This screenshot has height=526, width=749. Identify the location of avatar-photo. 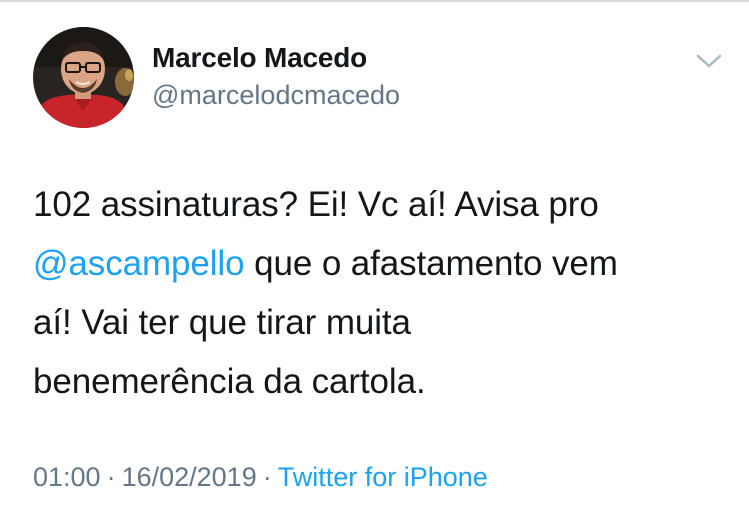
(83, 77).